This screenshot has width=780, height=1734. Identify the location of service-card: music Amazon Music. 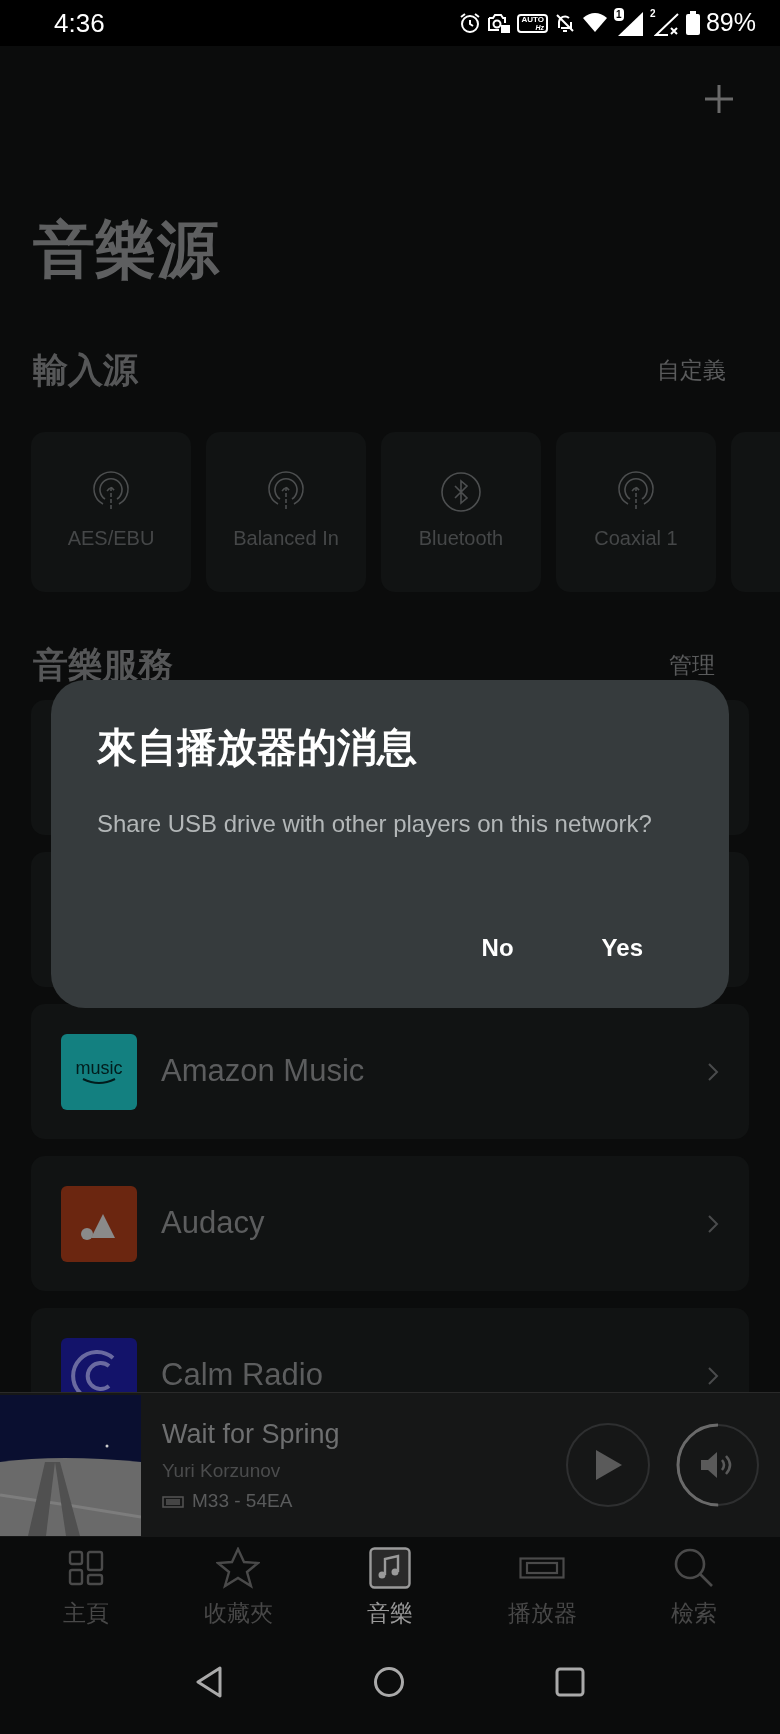
(390, 1071).